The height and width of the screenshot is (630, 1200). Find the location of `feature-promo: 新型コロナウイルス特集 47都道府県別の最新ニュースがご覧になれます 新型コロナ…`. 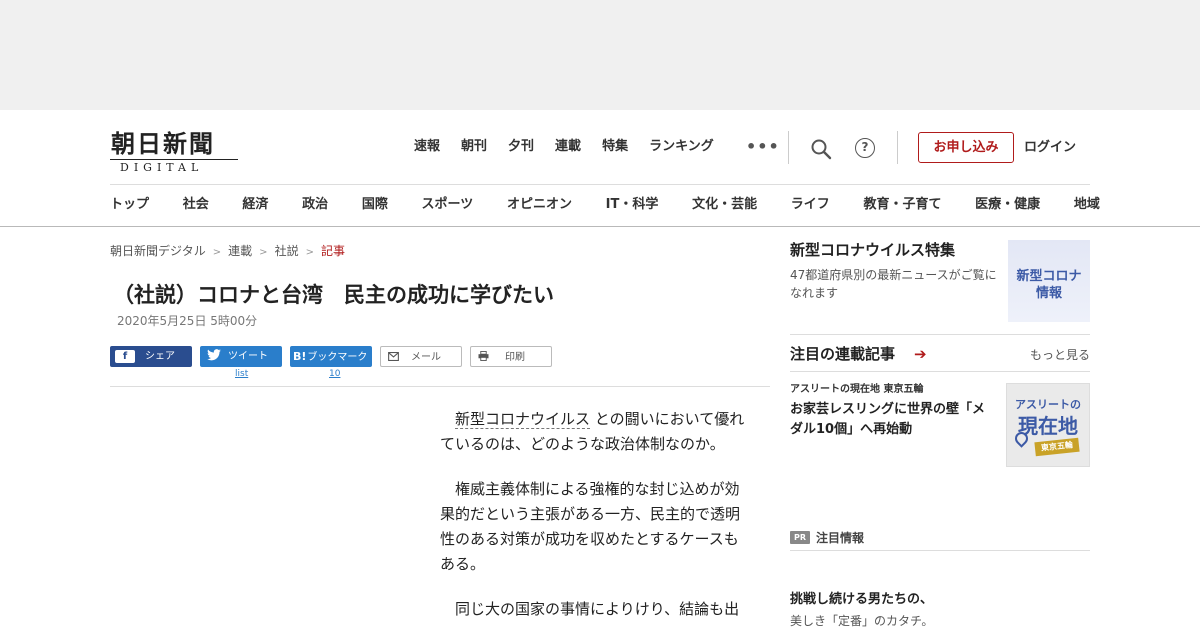

feature-promo: 新型コロナウイルス特集 47都道府県別の最新ニュースがご覧になれます 新型コロナ… is located at coordinates (940, 287).